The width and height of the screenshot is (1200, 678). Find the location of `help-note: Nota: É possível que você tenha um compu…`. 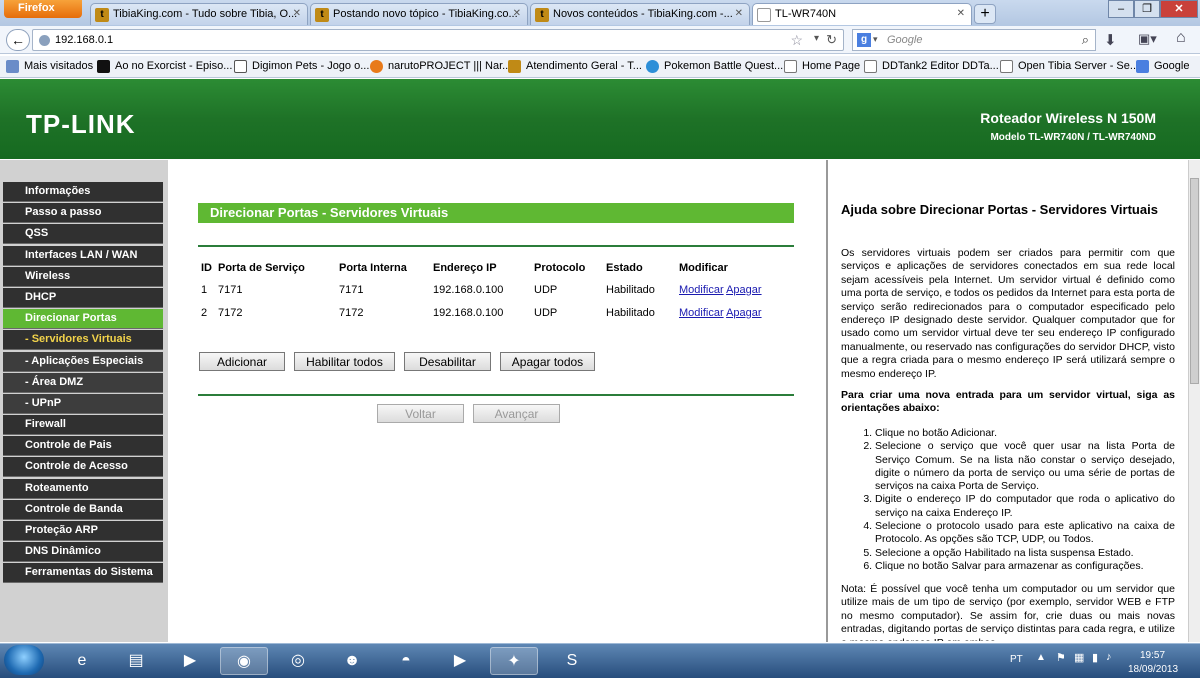

help-note: Nota: É possível que você tenha um compu… is located at coordinates (1008, 612).